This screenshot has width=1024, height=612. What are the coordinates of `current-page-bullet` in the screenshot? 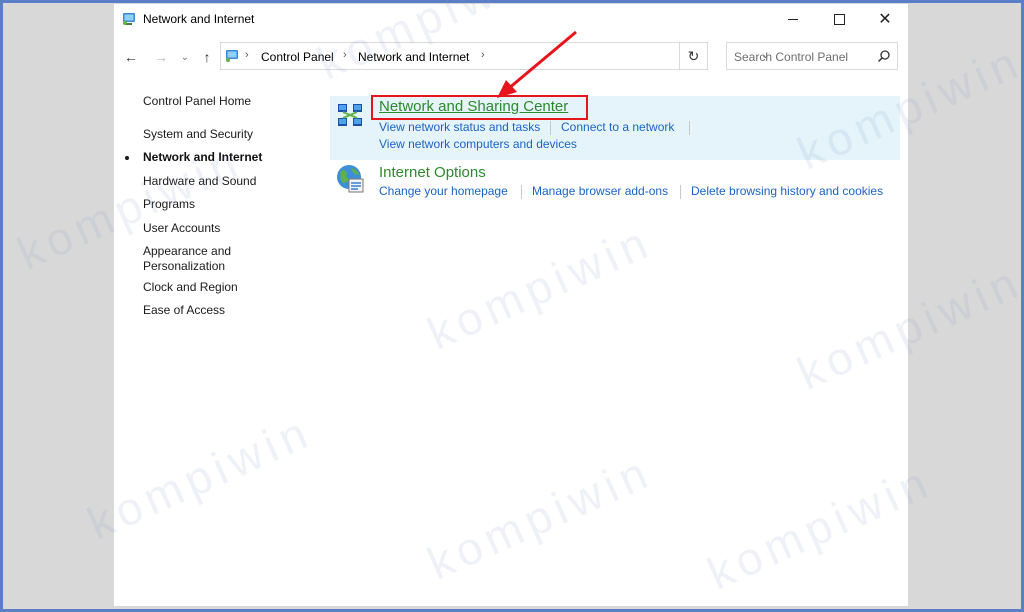 It's located at (127, 158).